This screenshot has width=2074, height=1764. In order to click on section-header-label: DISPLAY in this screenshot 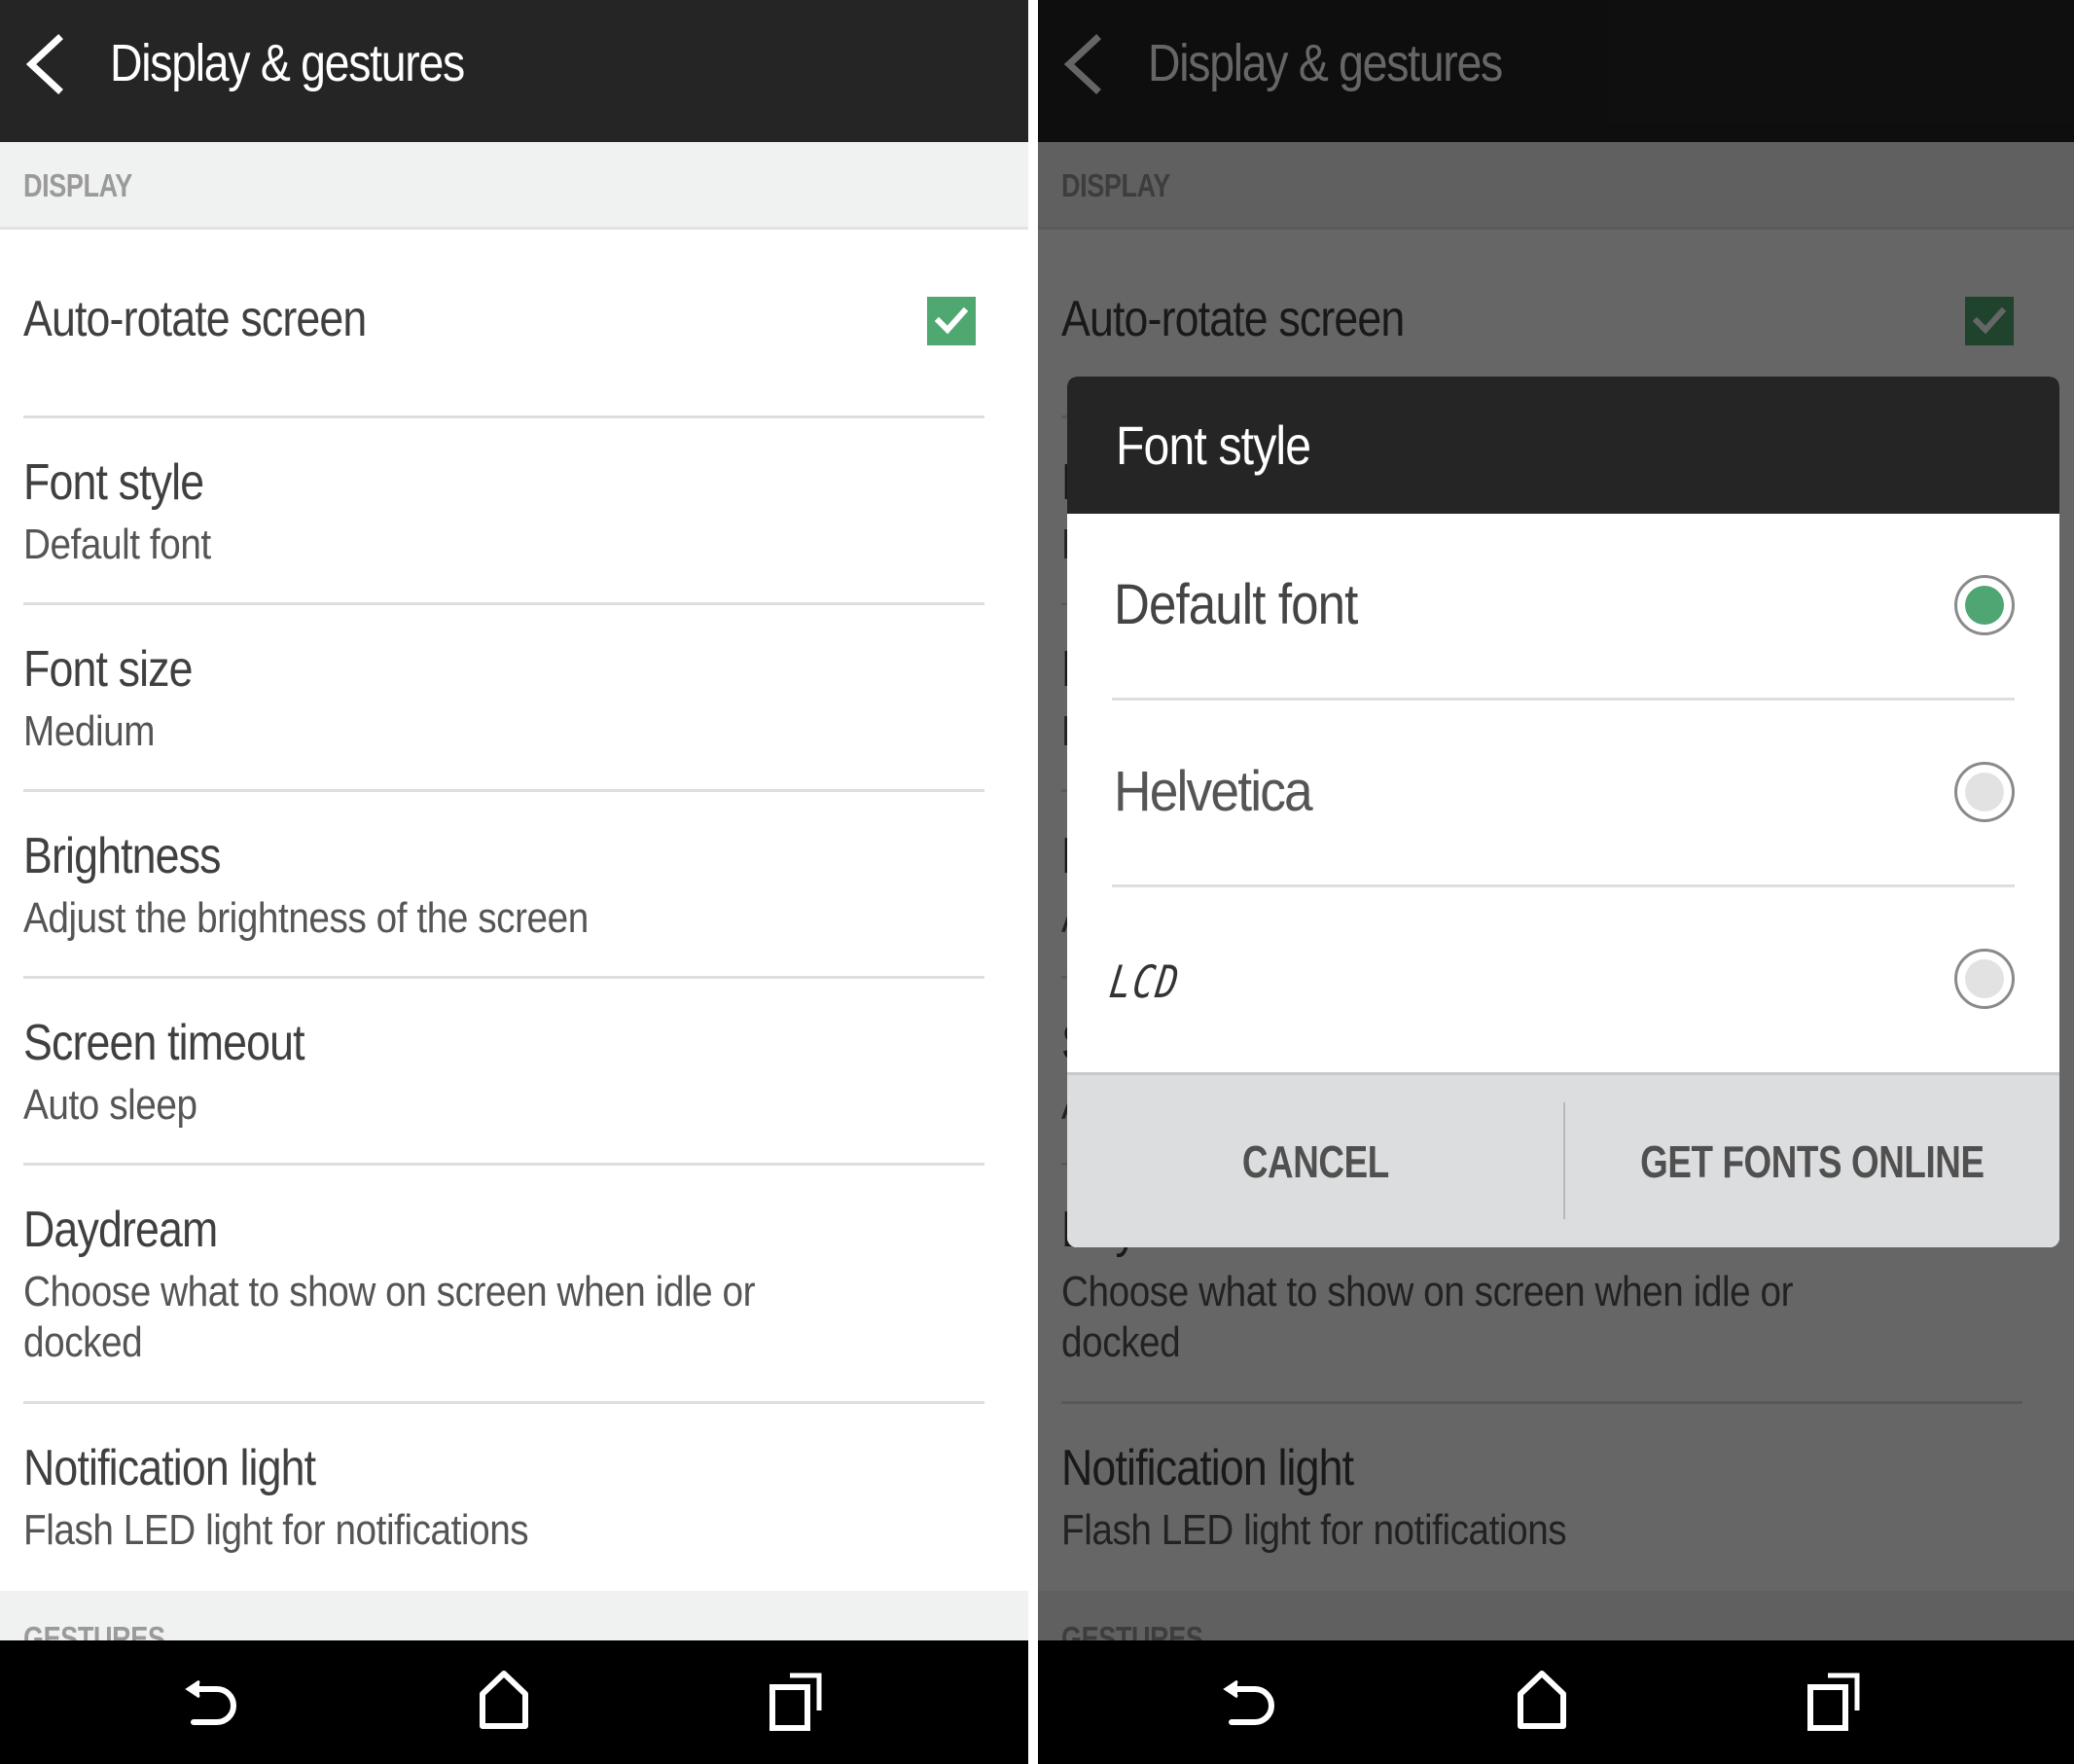, I will do `click(77, 185)`.